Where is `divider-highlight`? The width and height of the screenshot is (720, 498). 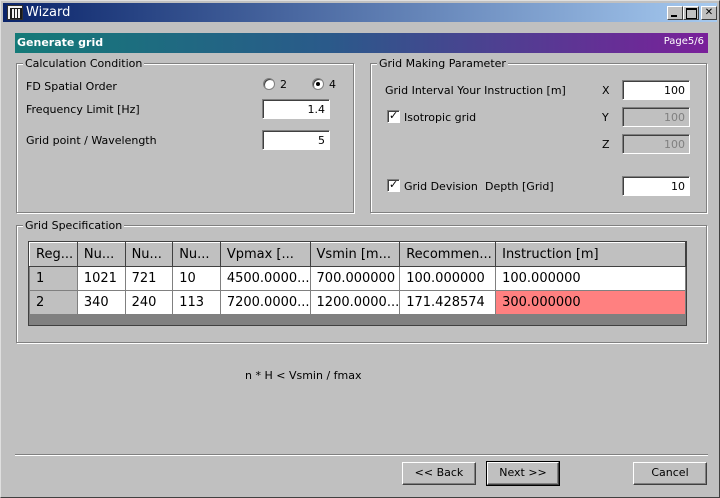 divider-highlight is located at coordinates (361, 455).